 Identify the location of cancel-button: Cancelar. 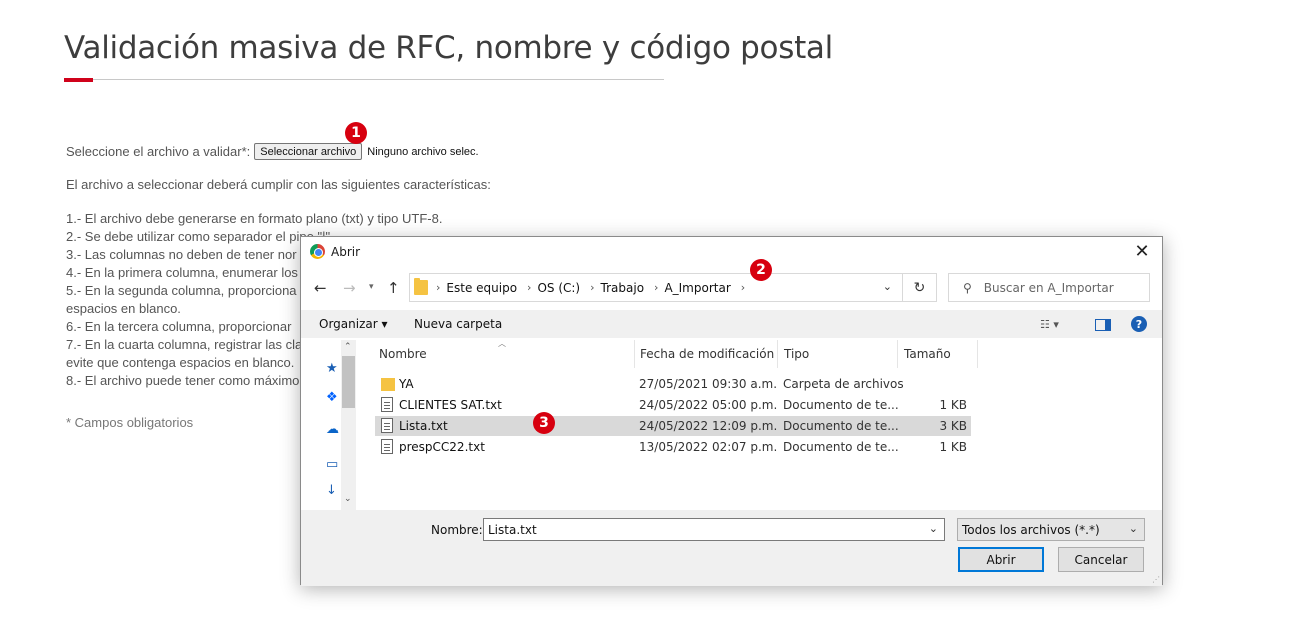
(1101, 559).